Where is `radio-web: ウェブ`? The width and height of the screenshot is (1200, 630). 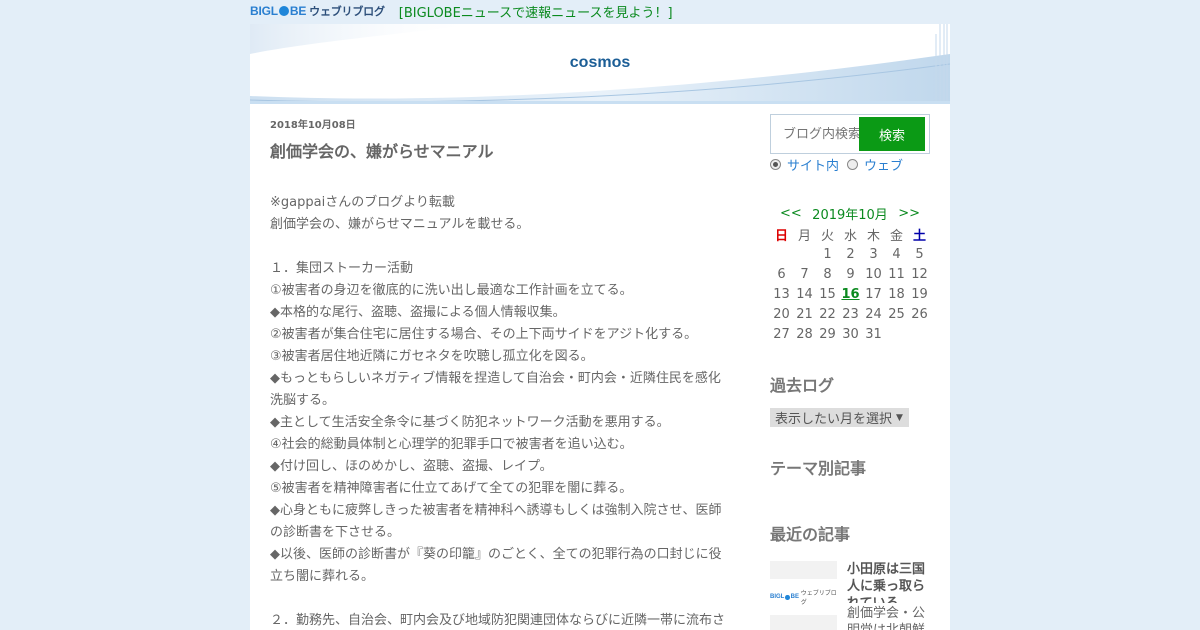 radio-web: ウェブ is located at coordinates (875, 164).